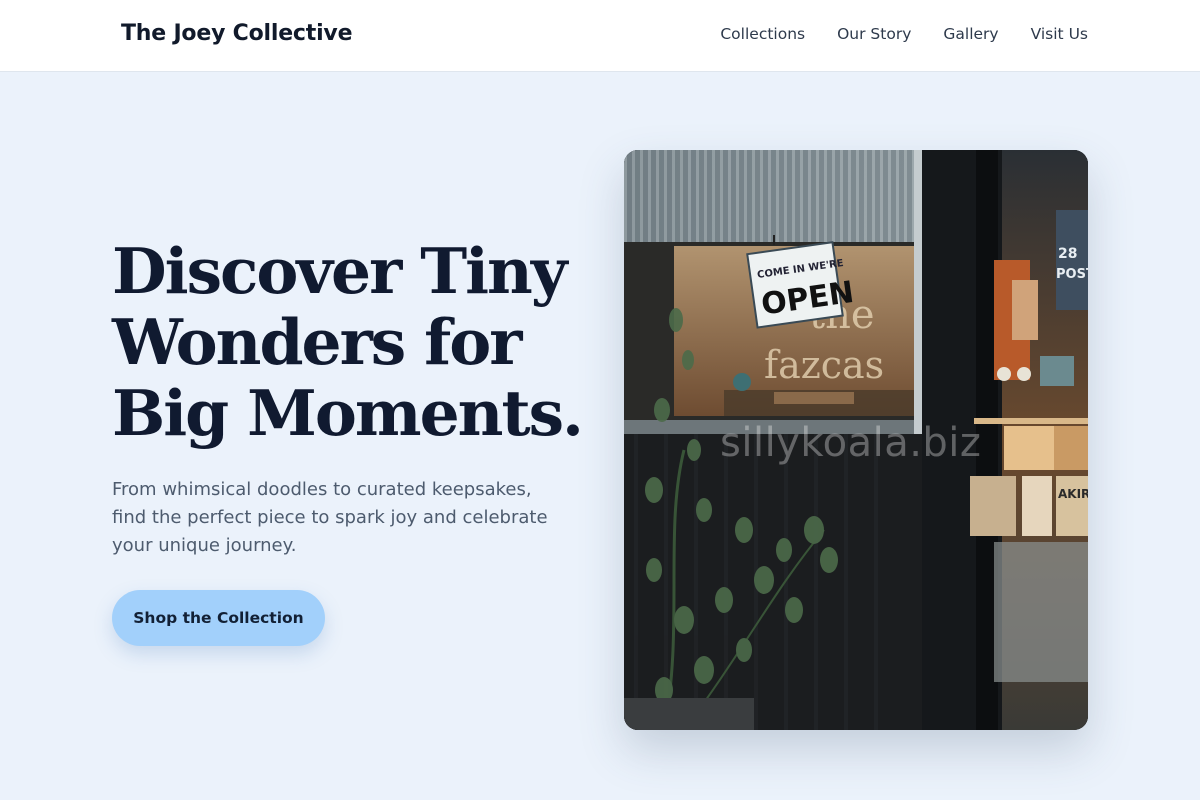 This screenshot has height=800, width=1200. I want to click on hero-title: Discover Tiny Wonders for Big Moments., so click(352, 342).